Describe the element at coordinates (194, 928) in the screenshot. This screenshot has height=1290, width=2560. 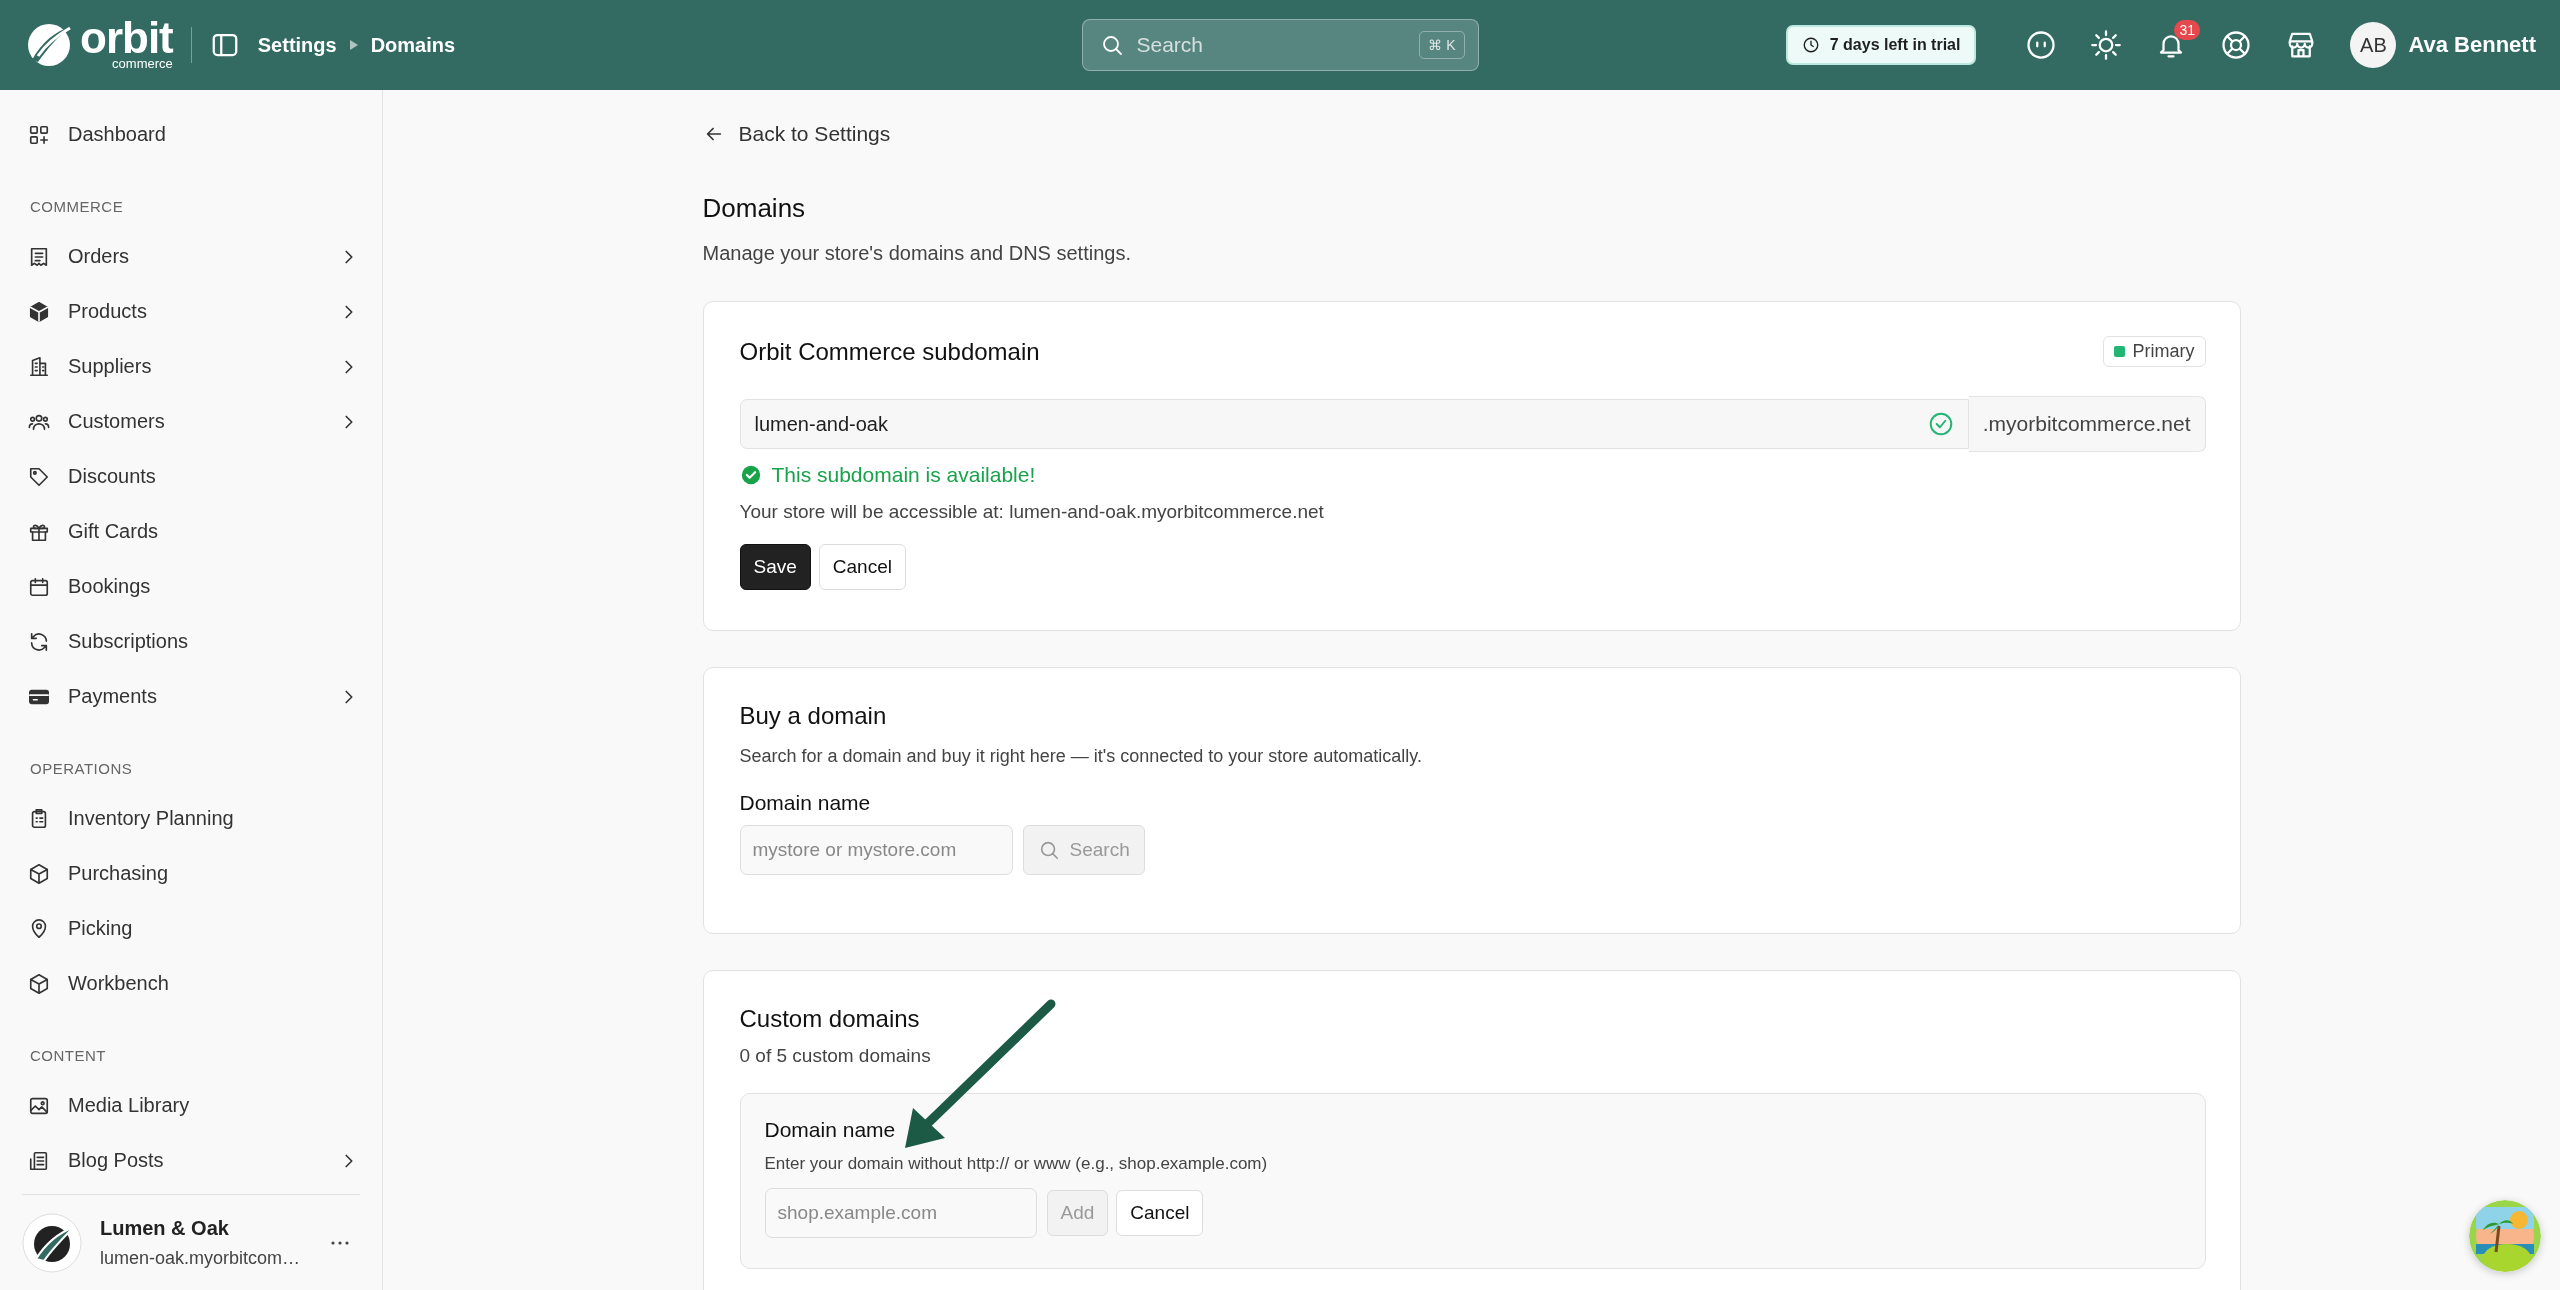
I see `sidebar-item: Picking` at that location.